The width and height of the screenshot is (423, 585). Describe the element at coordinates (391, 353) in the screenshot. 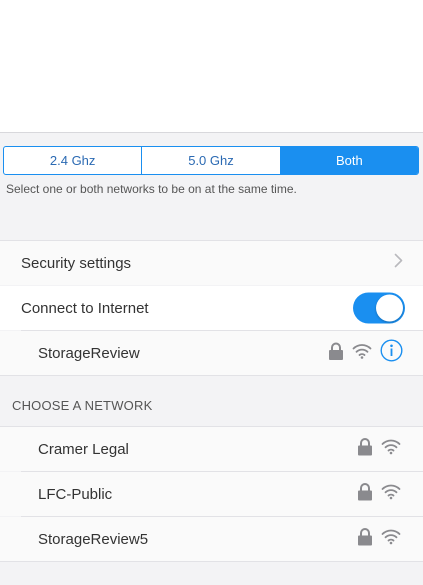

I see `info-icon` at that location.